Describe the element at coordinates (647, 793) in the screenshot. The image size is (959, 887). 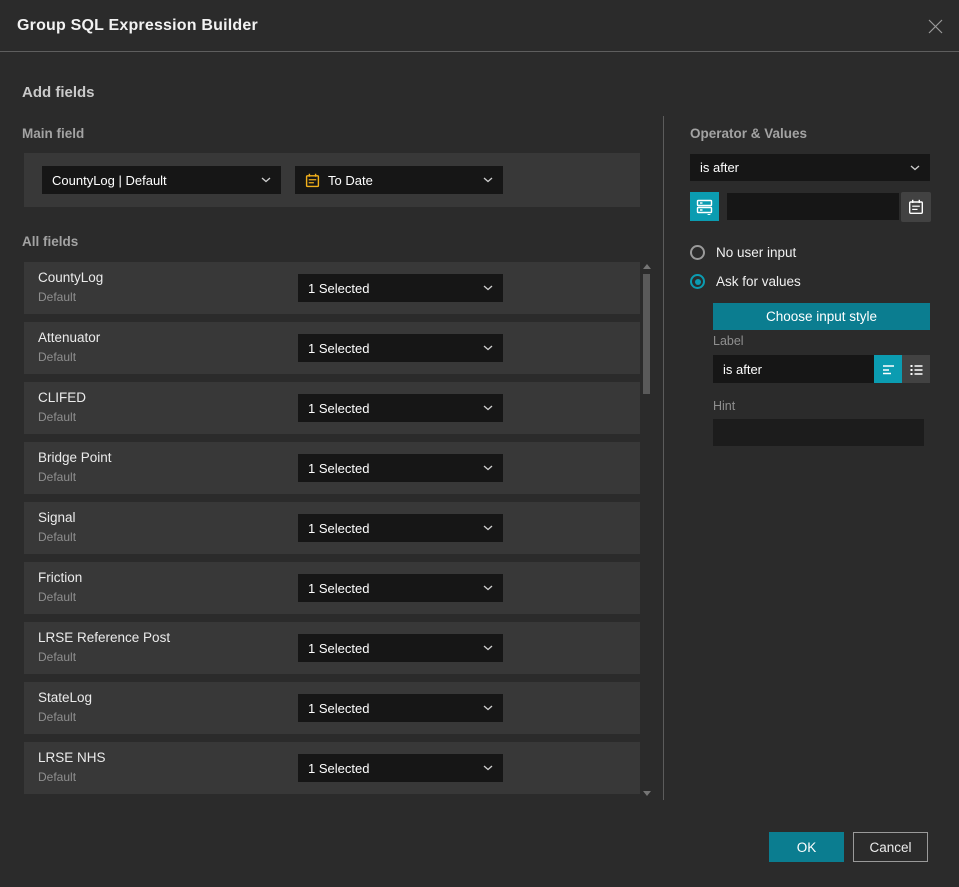
I see `scroll-down-icon` at that location.